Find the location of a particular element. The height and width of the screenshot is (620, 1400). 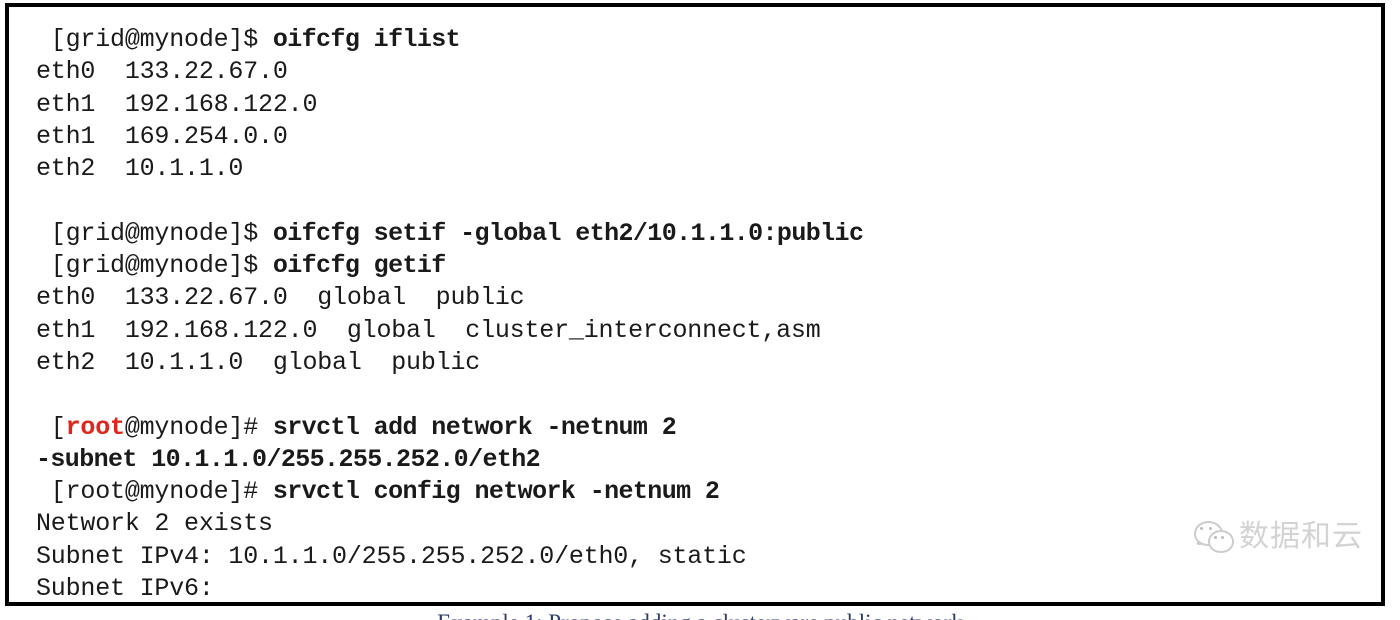

terminal-output-line: eth1 192.168.122.0 is located at coordinates (705, 105).